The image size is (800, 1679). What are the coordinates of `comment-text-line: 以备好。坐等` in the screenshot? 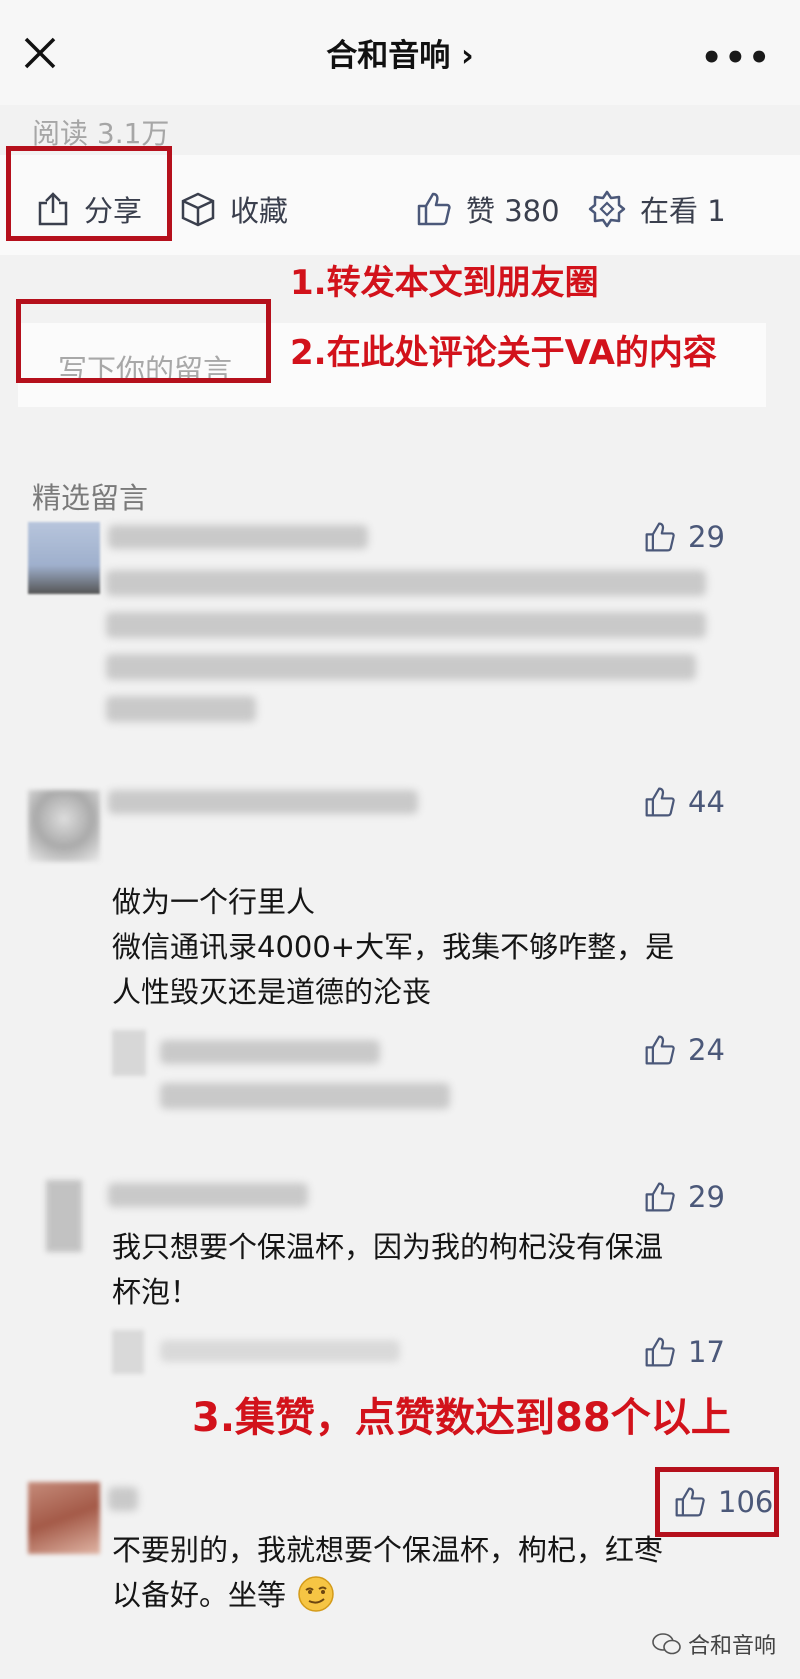 It's located at (223, 1595).